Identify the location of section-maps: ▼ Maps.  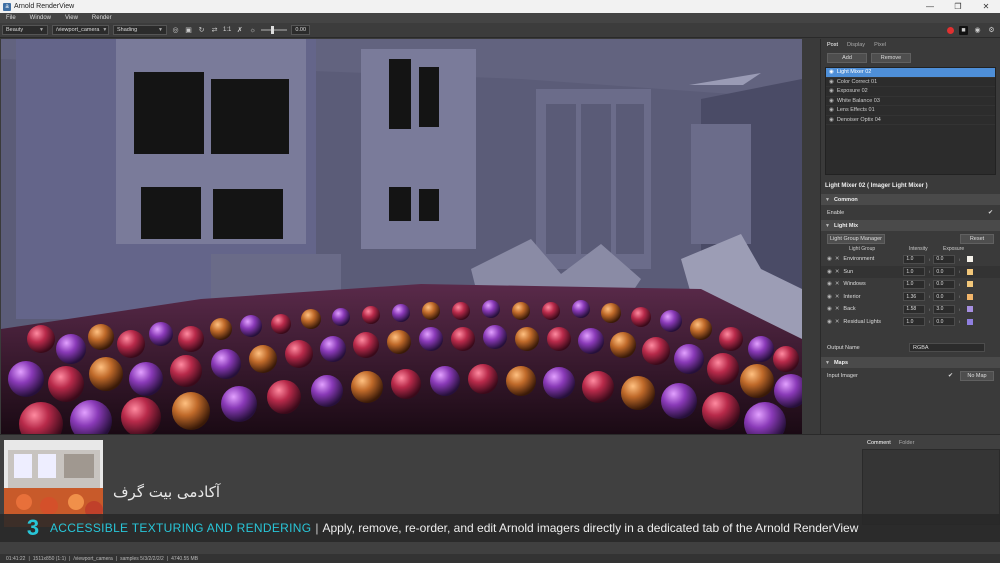
(910, 362).